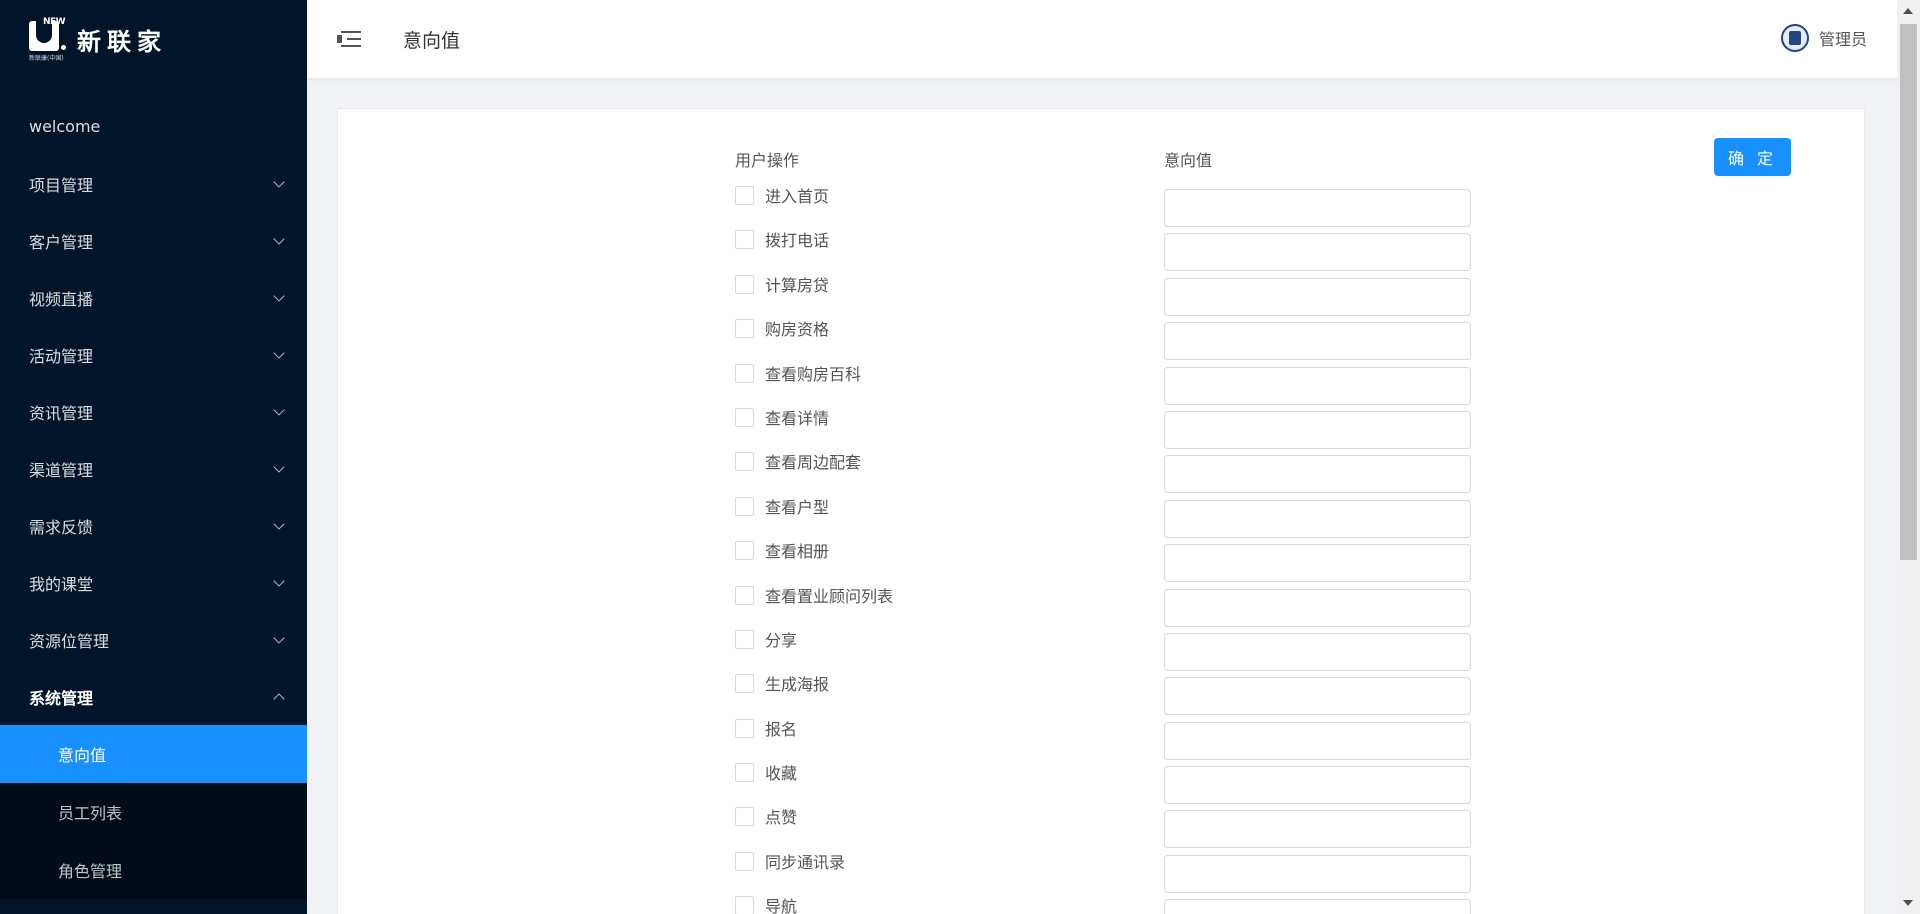  Describe the element at coordinates (797, 552) in the screenshot. I see `action-label: 查看相册` at that location.